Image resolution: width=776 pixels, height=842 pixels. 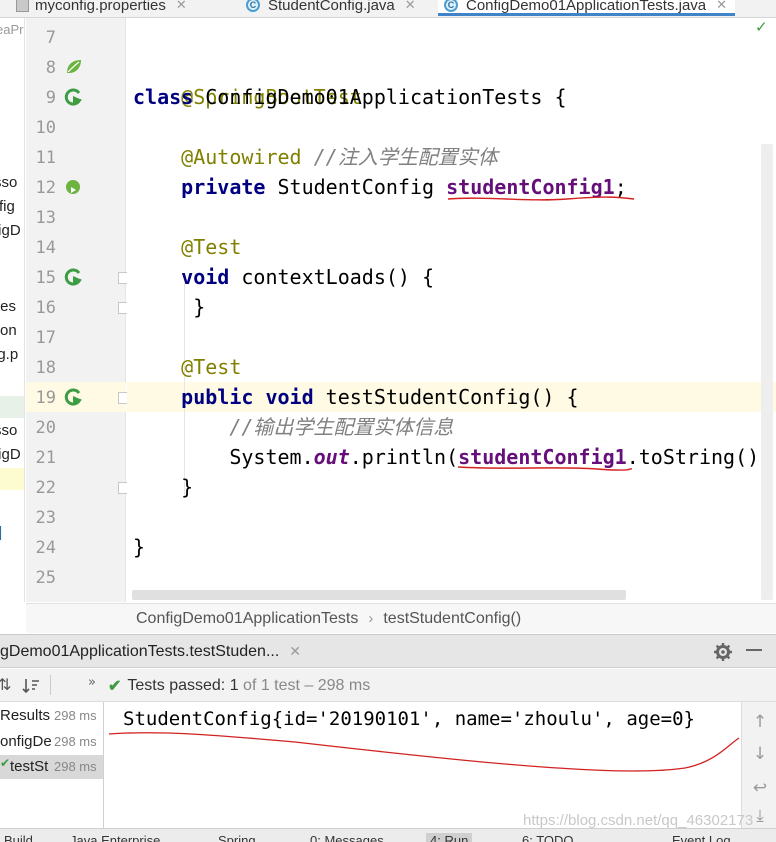 I want to click on soft-wrap-icon: ↩, so click(x=760, y=788).